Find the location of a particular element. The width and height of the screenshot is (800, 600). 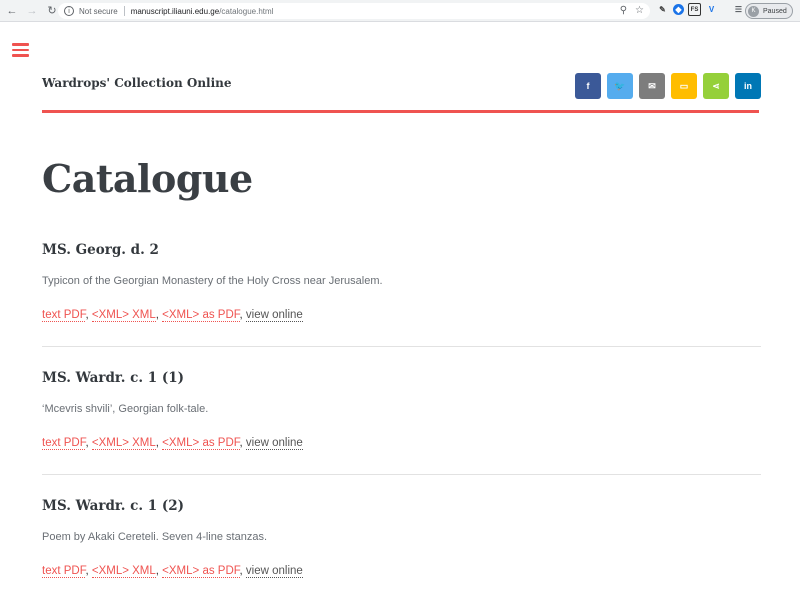

page-title: Catalogue is located at coordinates (147, 178).